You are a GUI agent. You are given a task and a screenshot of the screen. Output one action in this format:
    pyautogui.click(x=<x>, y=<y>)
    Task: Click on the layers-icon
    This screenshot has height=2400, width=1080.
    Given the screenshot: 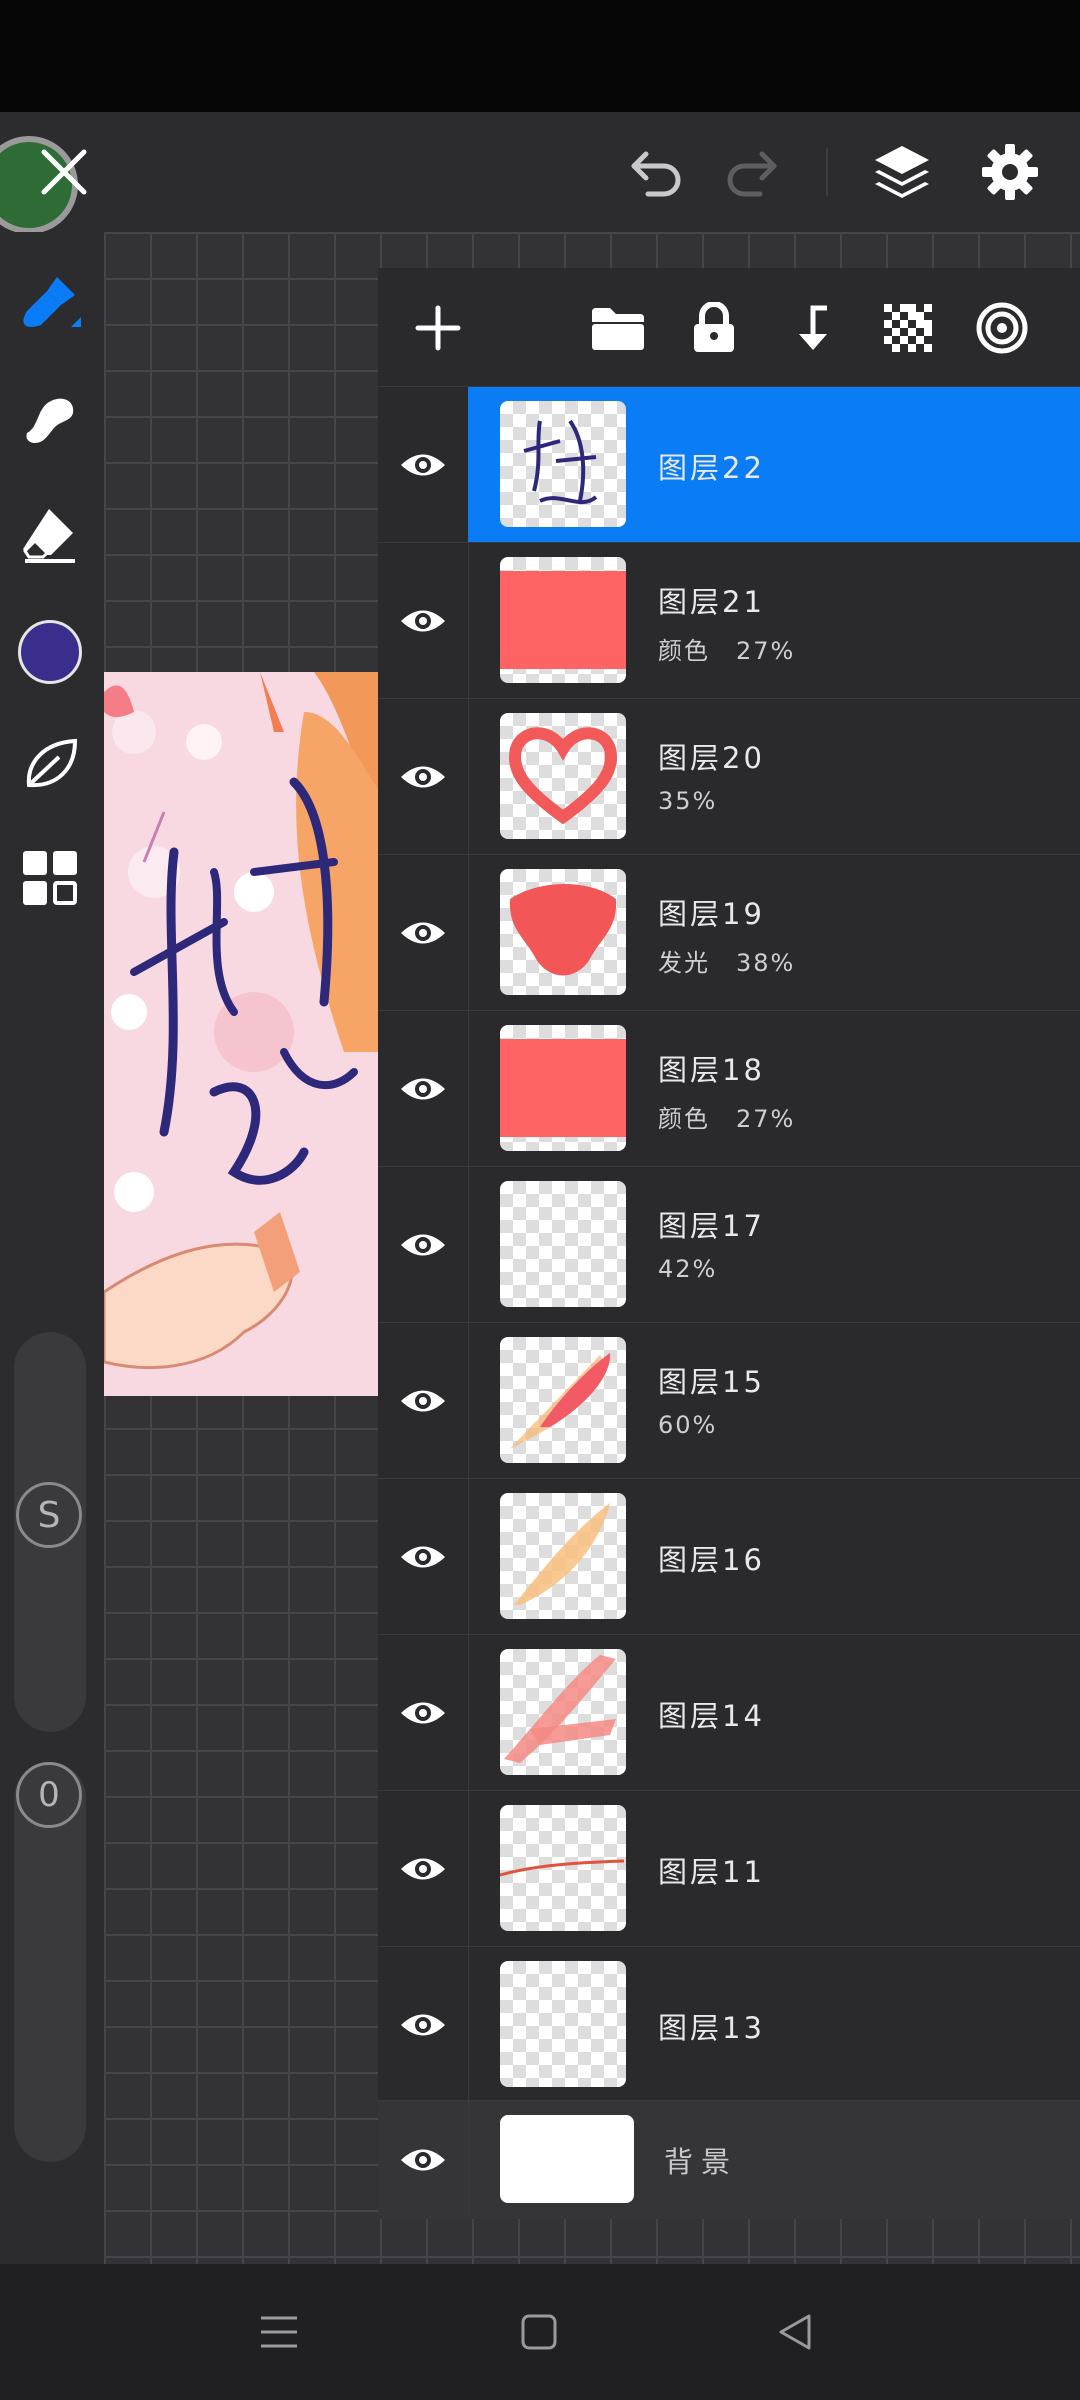 What is the action you would take?
    pyautogui.click(x=902, y=172)
    